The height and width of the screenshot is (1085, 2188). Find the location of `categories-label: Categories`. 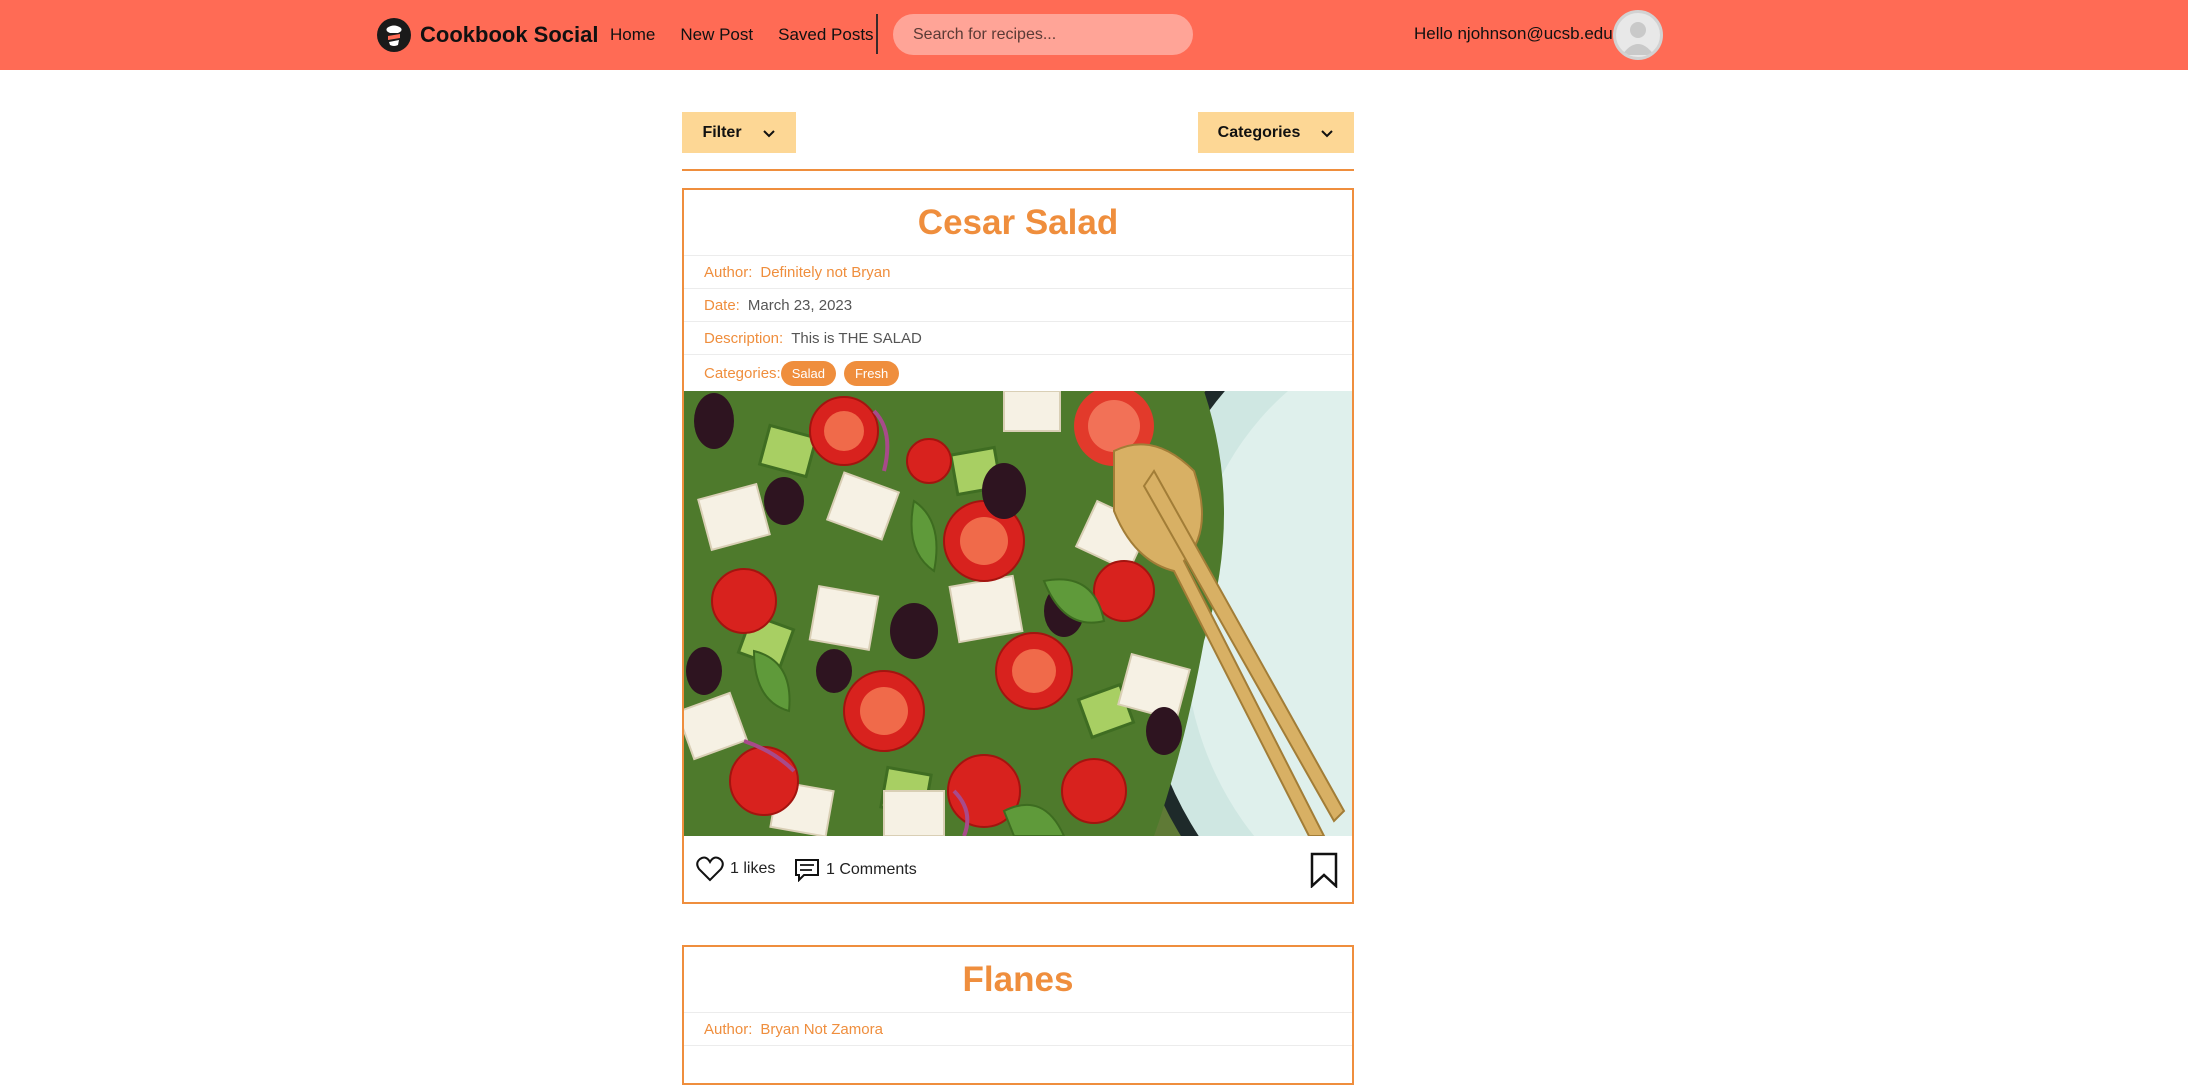

categories-label: Categories is located at coordinates (1259, 132).